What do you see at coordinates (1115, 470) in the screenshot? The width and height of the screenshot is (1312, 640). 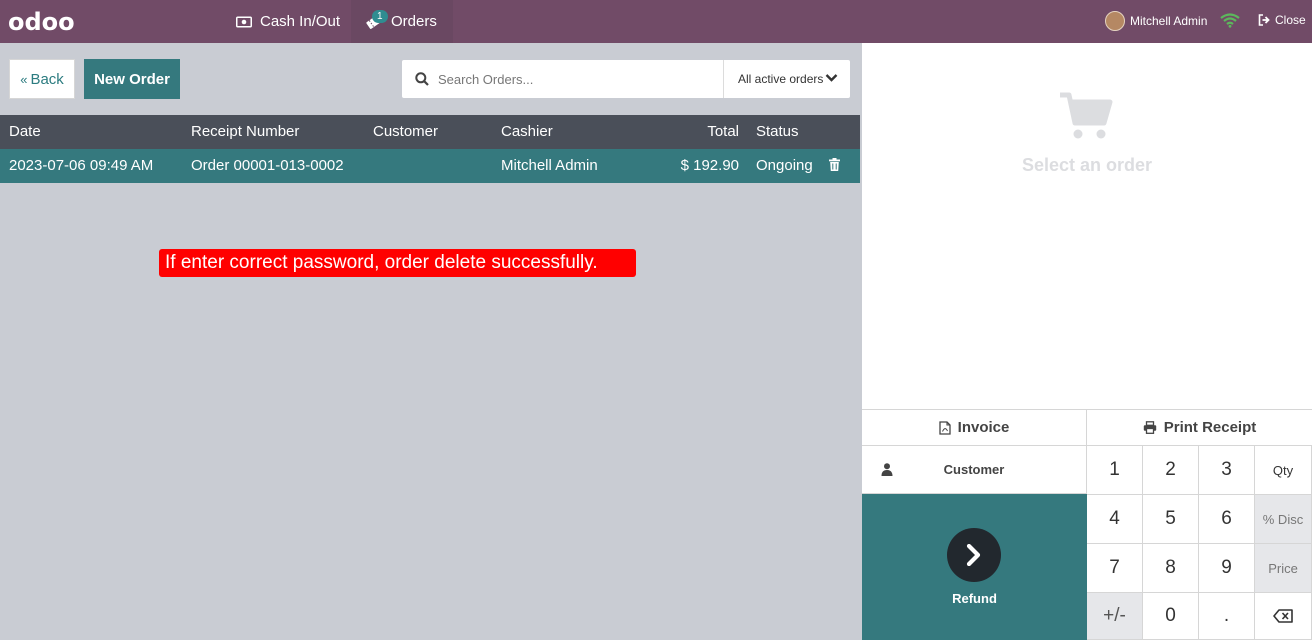 I see `numpad-key-1: 1` at bounding box center [1115, 470].